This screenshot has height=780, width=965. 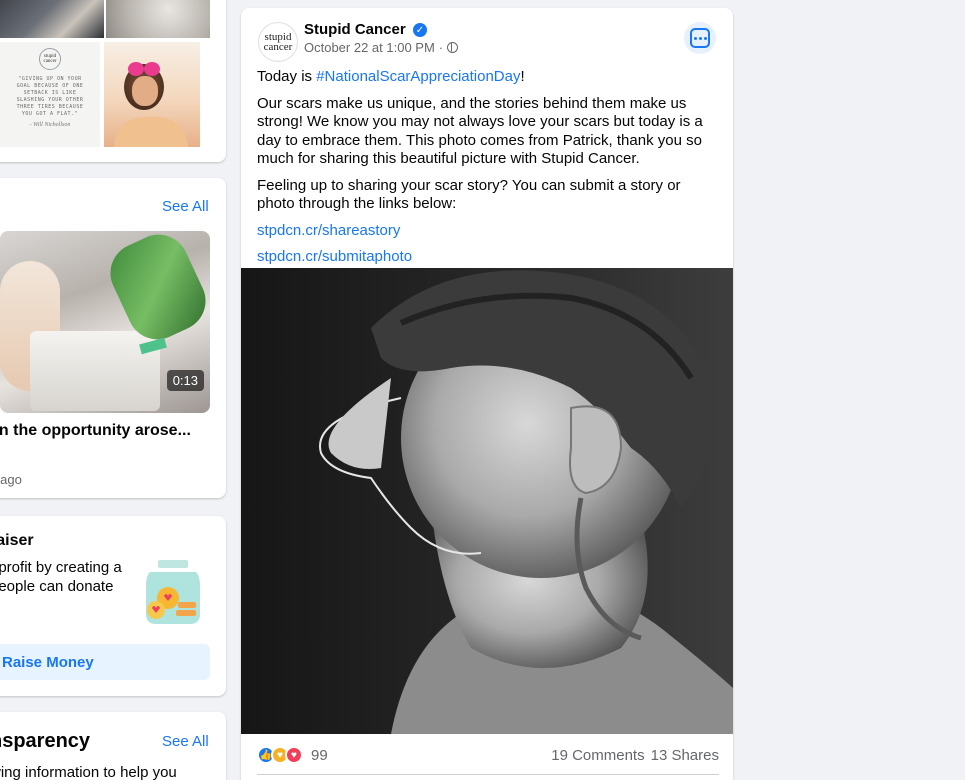 What do you see at coordinates (418, 76) in the screenshot?
I see `hashtag-link: #NationalScarAppreciationDay` at bounding box center [418, 76].